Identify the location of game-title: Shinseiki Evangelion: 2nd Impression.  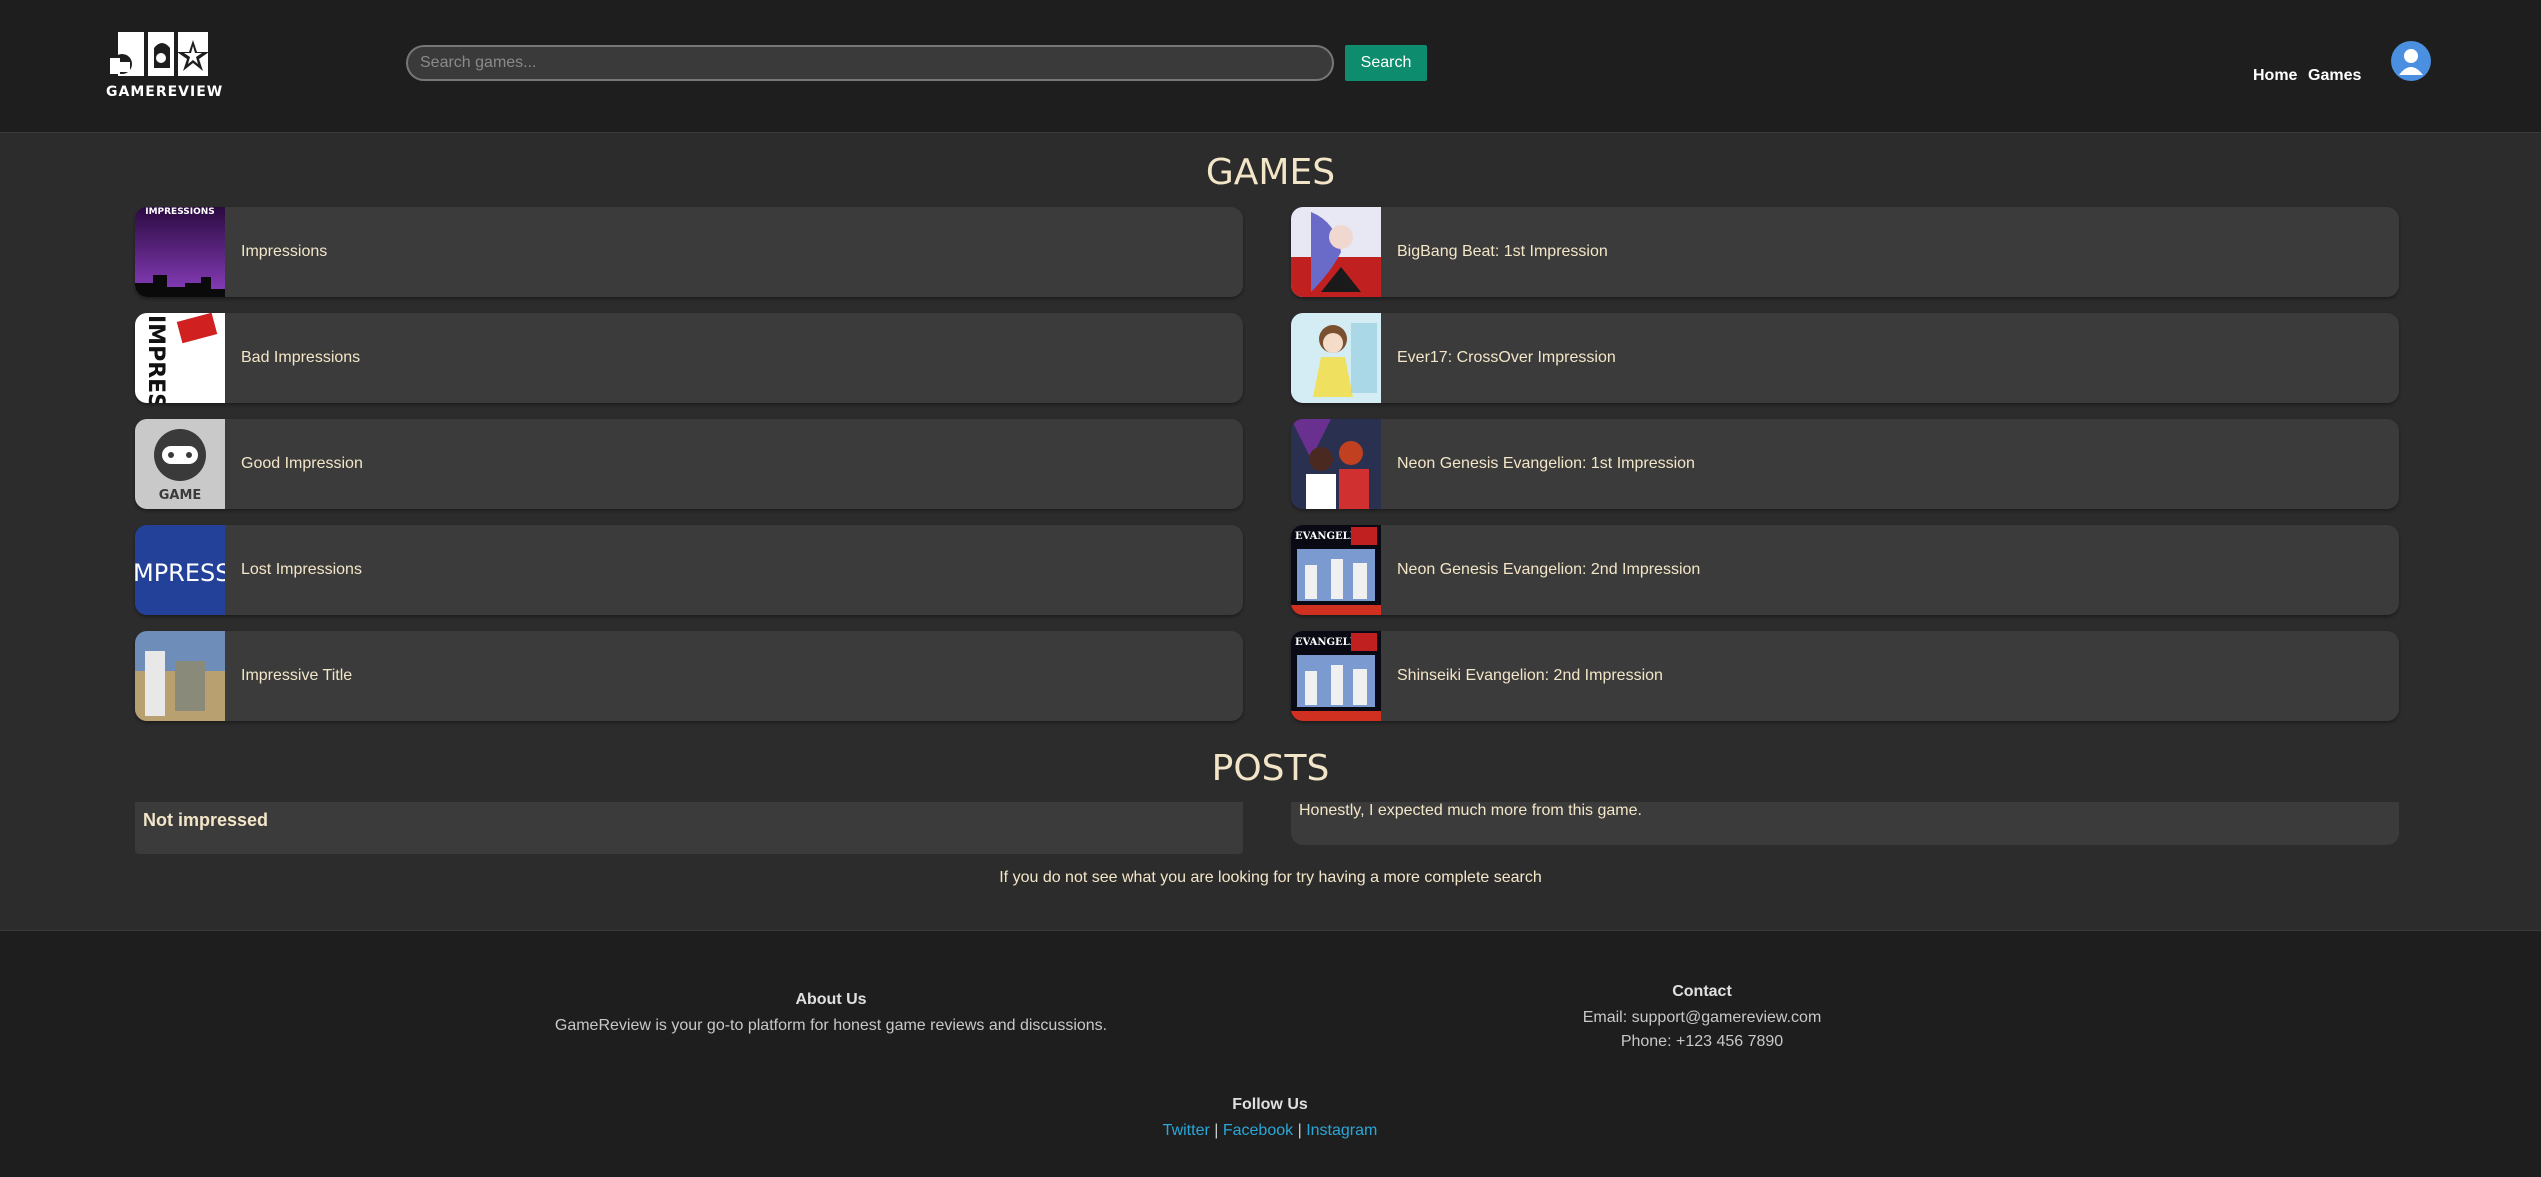
(1530, 675).